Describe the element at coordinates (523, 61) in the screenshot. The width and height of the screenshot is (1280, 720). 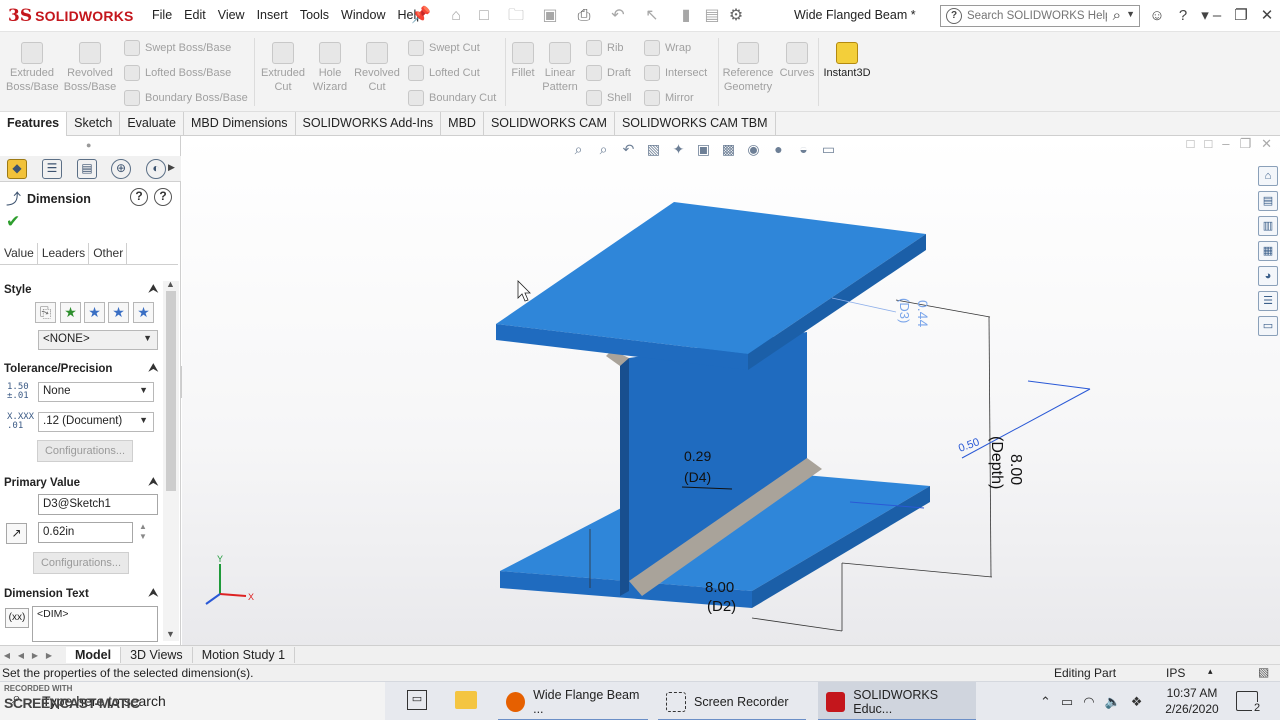
I see `fillet-button: Fillet` at that location.